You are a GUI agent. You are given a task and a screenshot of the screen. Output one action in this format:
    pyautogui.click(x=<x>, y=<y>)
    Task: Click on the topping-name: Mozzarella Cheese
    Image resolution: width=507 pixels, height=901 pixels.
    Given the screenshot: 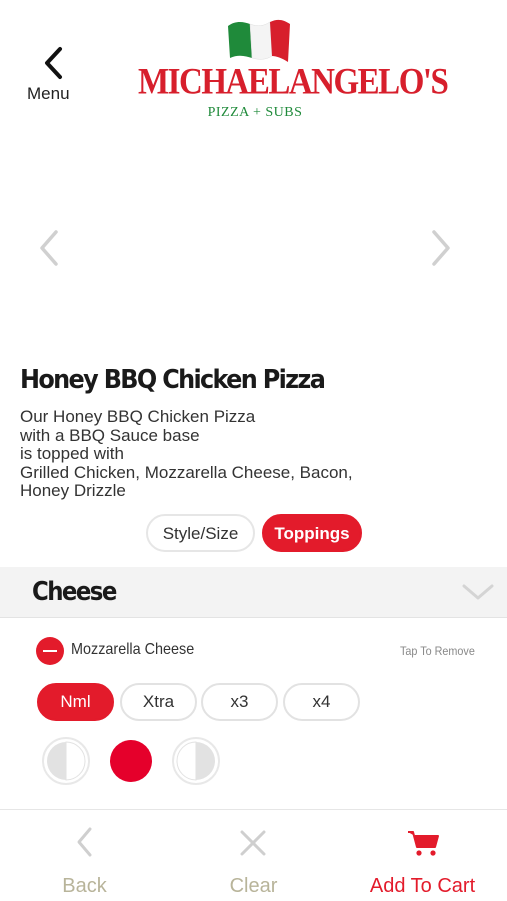 What is the action you would take?
    pyautogui.click(x=133, y=649)
    